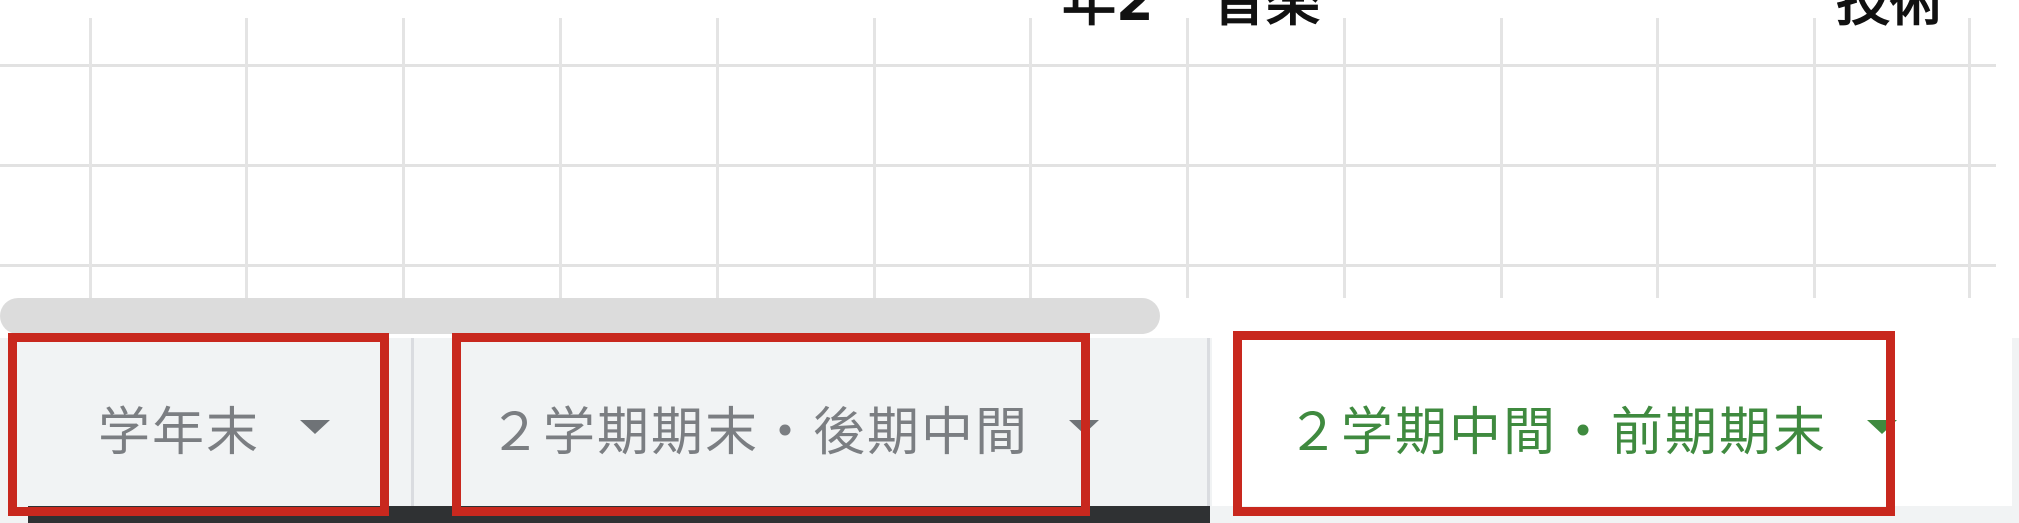  Describe the element at coordinates (1890, 16) in the screenshot. I see `header-cell-text: 技術` at that location.